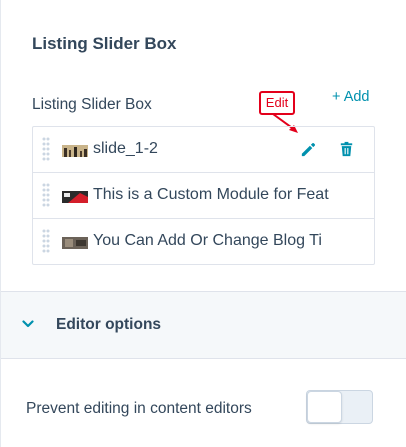 This screenshot has width=406, height=447. Describe the element at coordinates (351, 97) in the screenshot. I see `add-item-link: + Add` at that location.